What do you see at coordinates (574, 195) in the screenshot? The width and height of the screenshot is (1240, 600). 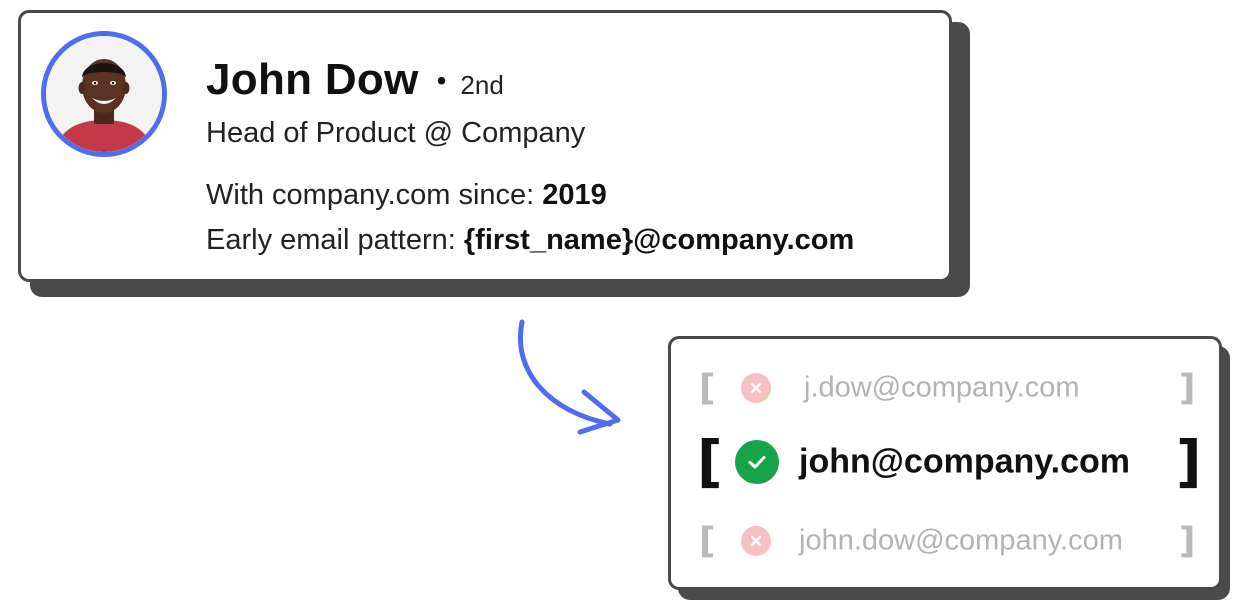 I see `since-value: 2019` at bounding box center [574, 195].